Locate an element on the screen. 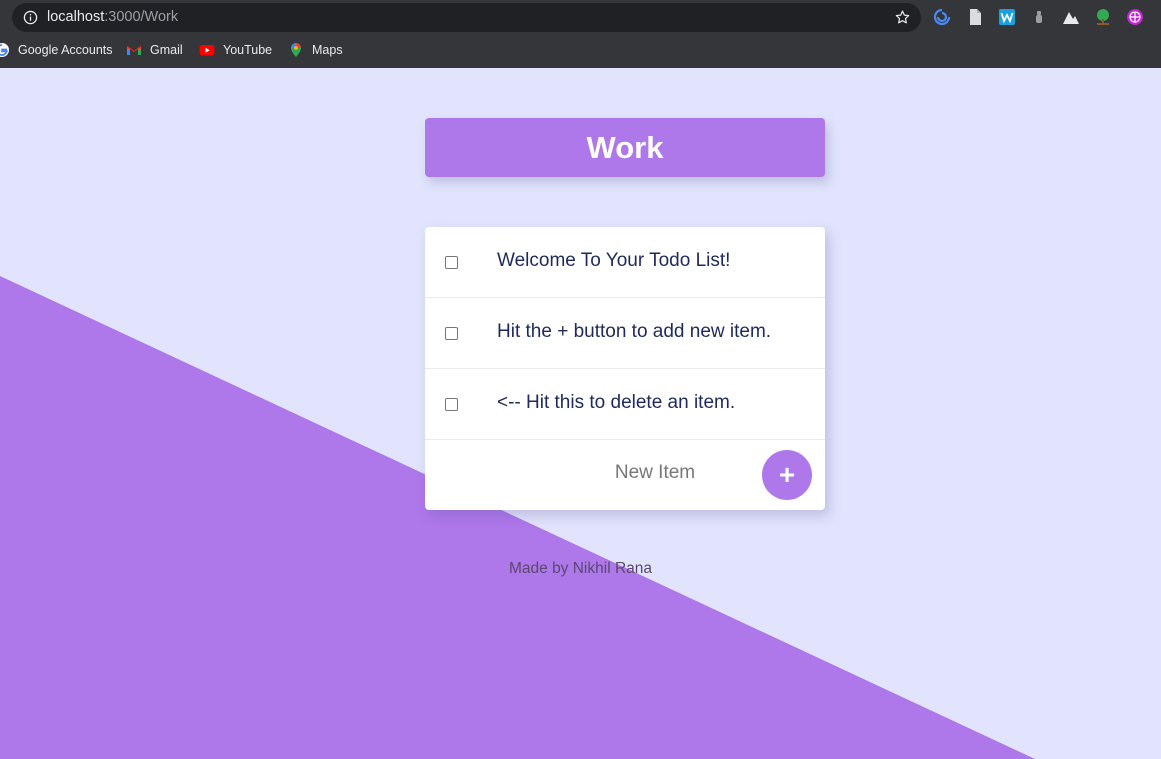  sync-extension-icon is located at coordinates (942, 17).